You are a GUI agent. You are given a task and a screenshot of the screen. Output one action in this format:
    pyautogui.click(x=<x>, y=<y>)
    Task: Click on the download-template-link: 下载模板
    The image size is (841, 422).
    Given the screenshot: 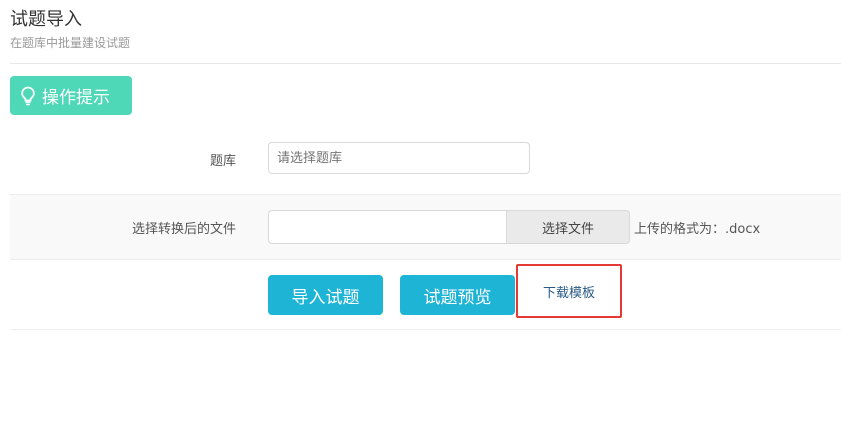 What is the action you would take?
    pyautogui.click(x=569, y=291)
    